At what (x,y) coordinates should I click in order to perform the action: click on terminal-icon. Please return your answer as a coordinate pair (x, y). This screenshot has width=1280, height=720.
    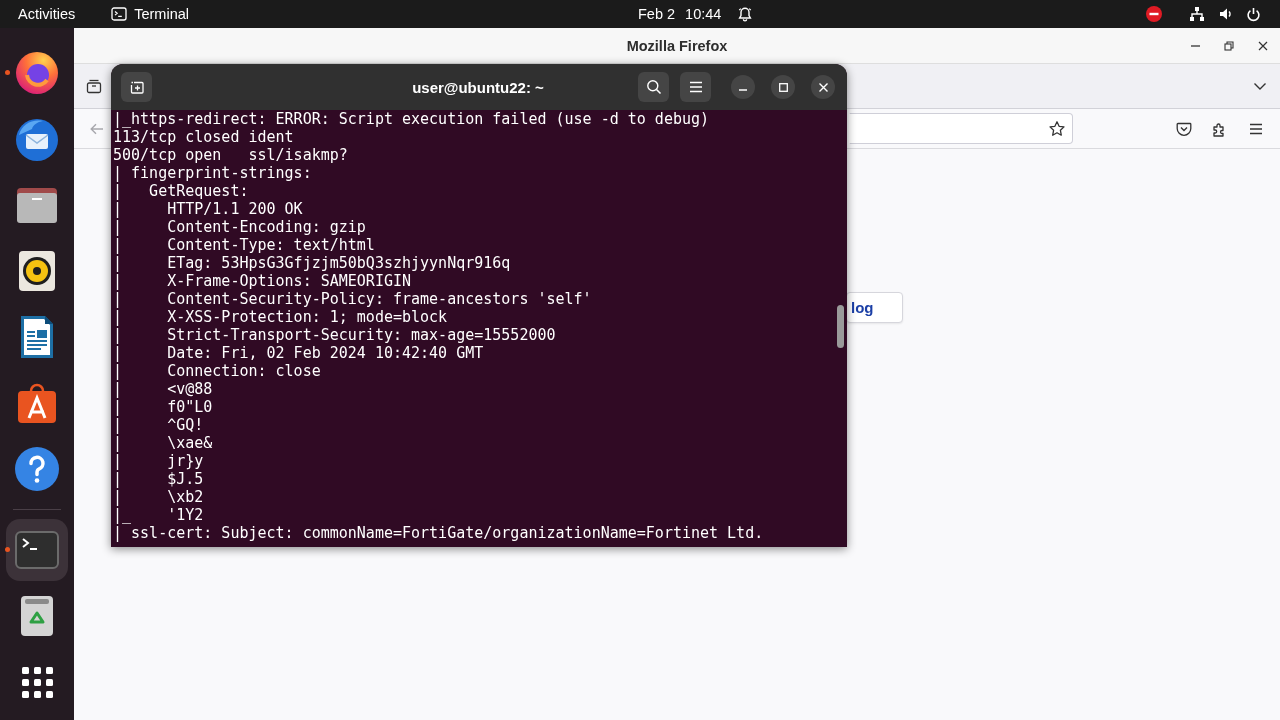
    Looking at the image, I should click on (119, 14).